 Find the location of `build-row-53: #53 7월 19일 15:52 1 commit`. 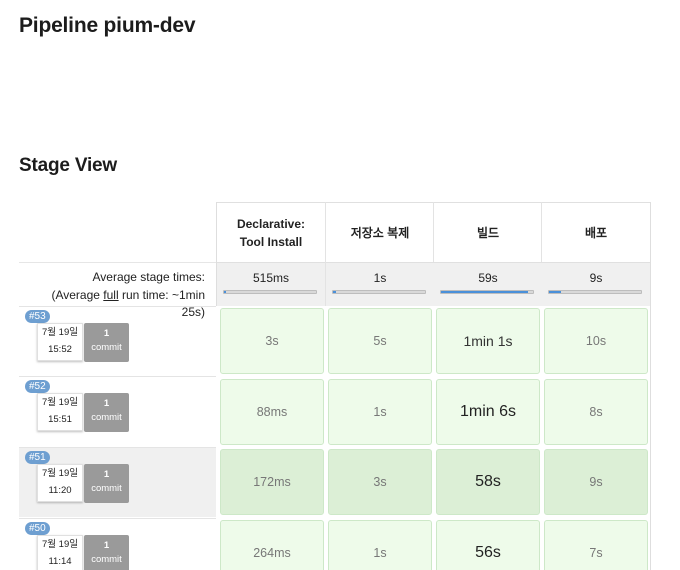

build-row-53: #53 7월 19일 15:52 1 commit is located at coordinates (117, 341).